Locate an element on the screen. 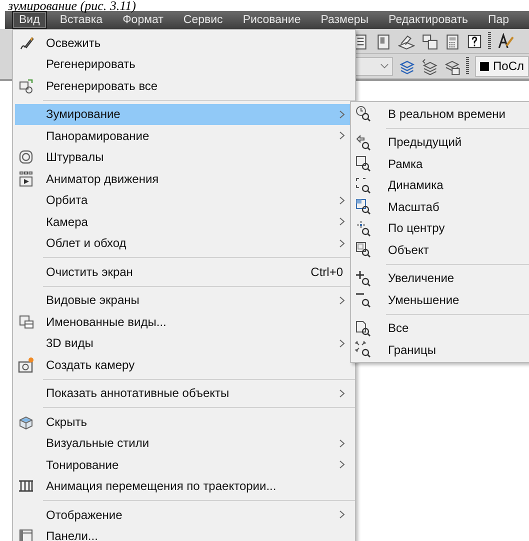 Image resolution: width=529 pixels, height=541 pixels. shortcut-text: Ctrl+0 is located at coordinates (326, 271).